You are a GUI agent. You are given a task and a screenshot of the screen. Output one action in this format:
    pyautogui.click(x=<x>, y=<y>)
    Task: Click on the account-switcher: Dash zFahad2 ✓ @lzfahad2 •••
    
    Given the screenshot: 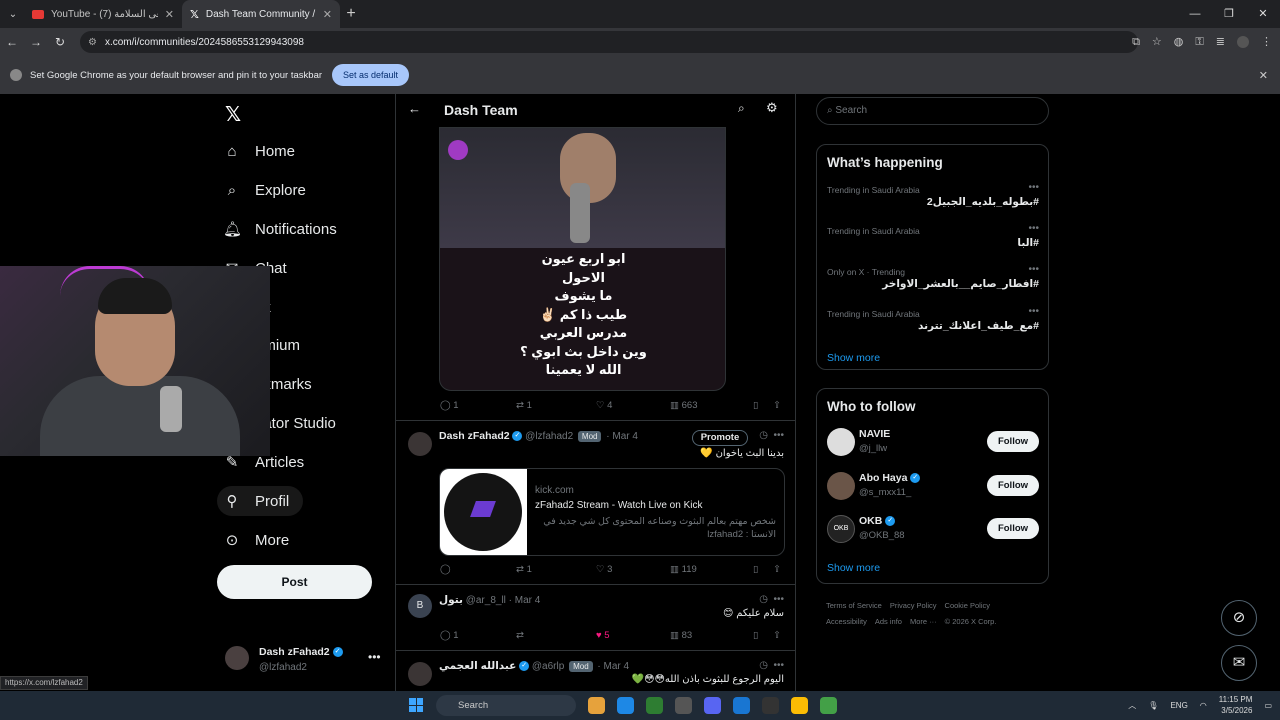 What is the action you would take?
    pyautogui.click(x=305, y=662)
    